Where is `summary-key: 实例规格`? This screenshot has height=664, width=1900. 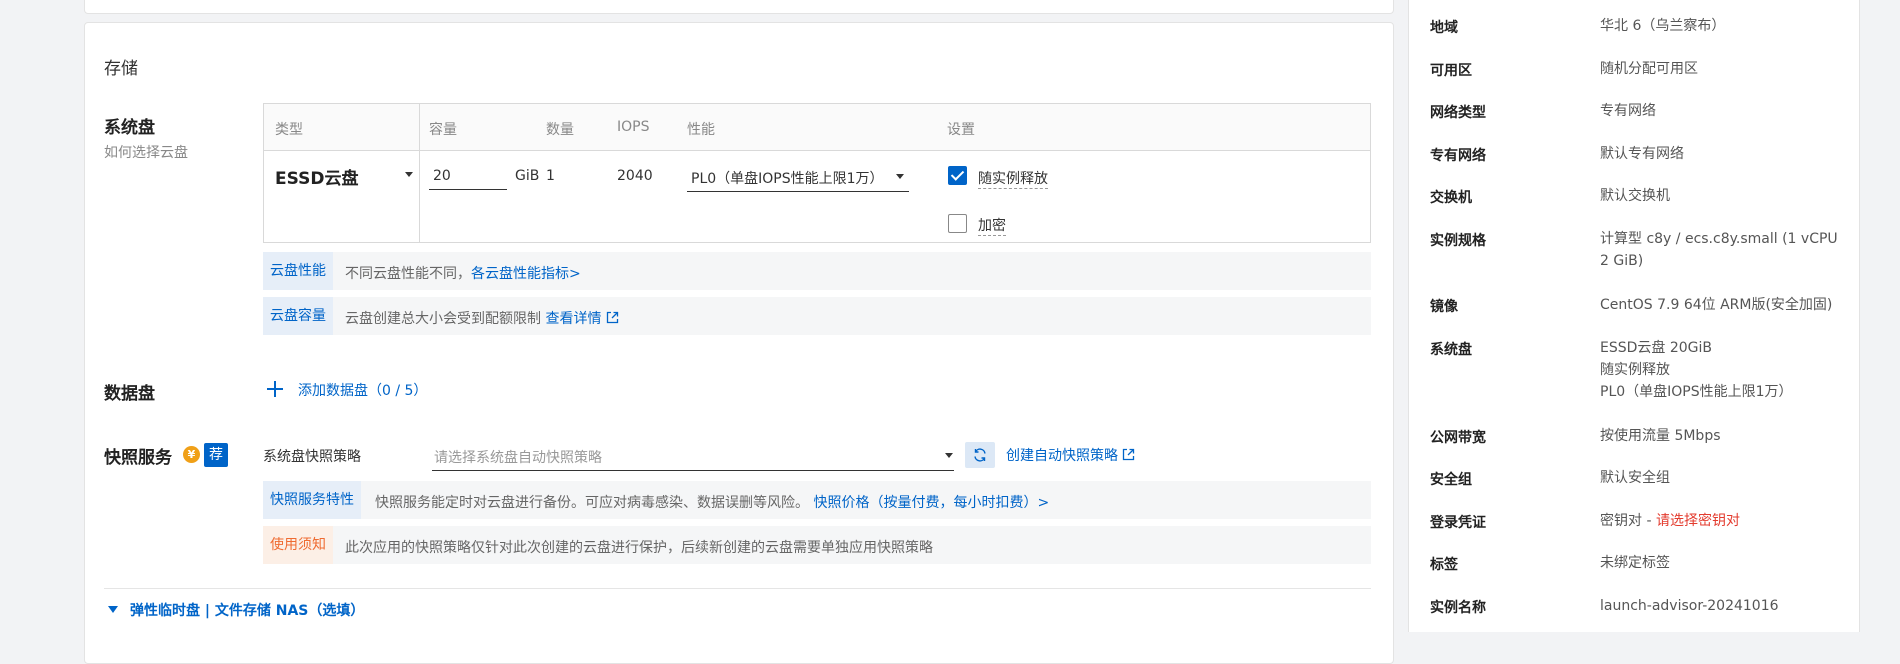 summary-key: 实例规格 is located at coordinates (1458, 241).